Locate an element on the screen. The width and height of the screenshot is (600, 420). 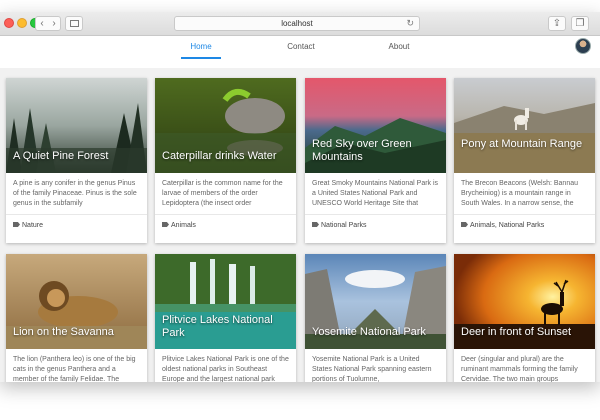
nav-home-link: Home is located at coordinates (201, 53).